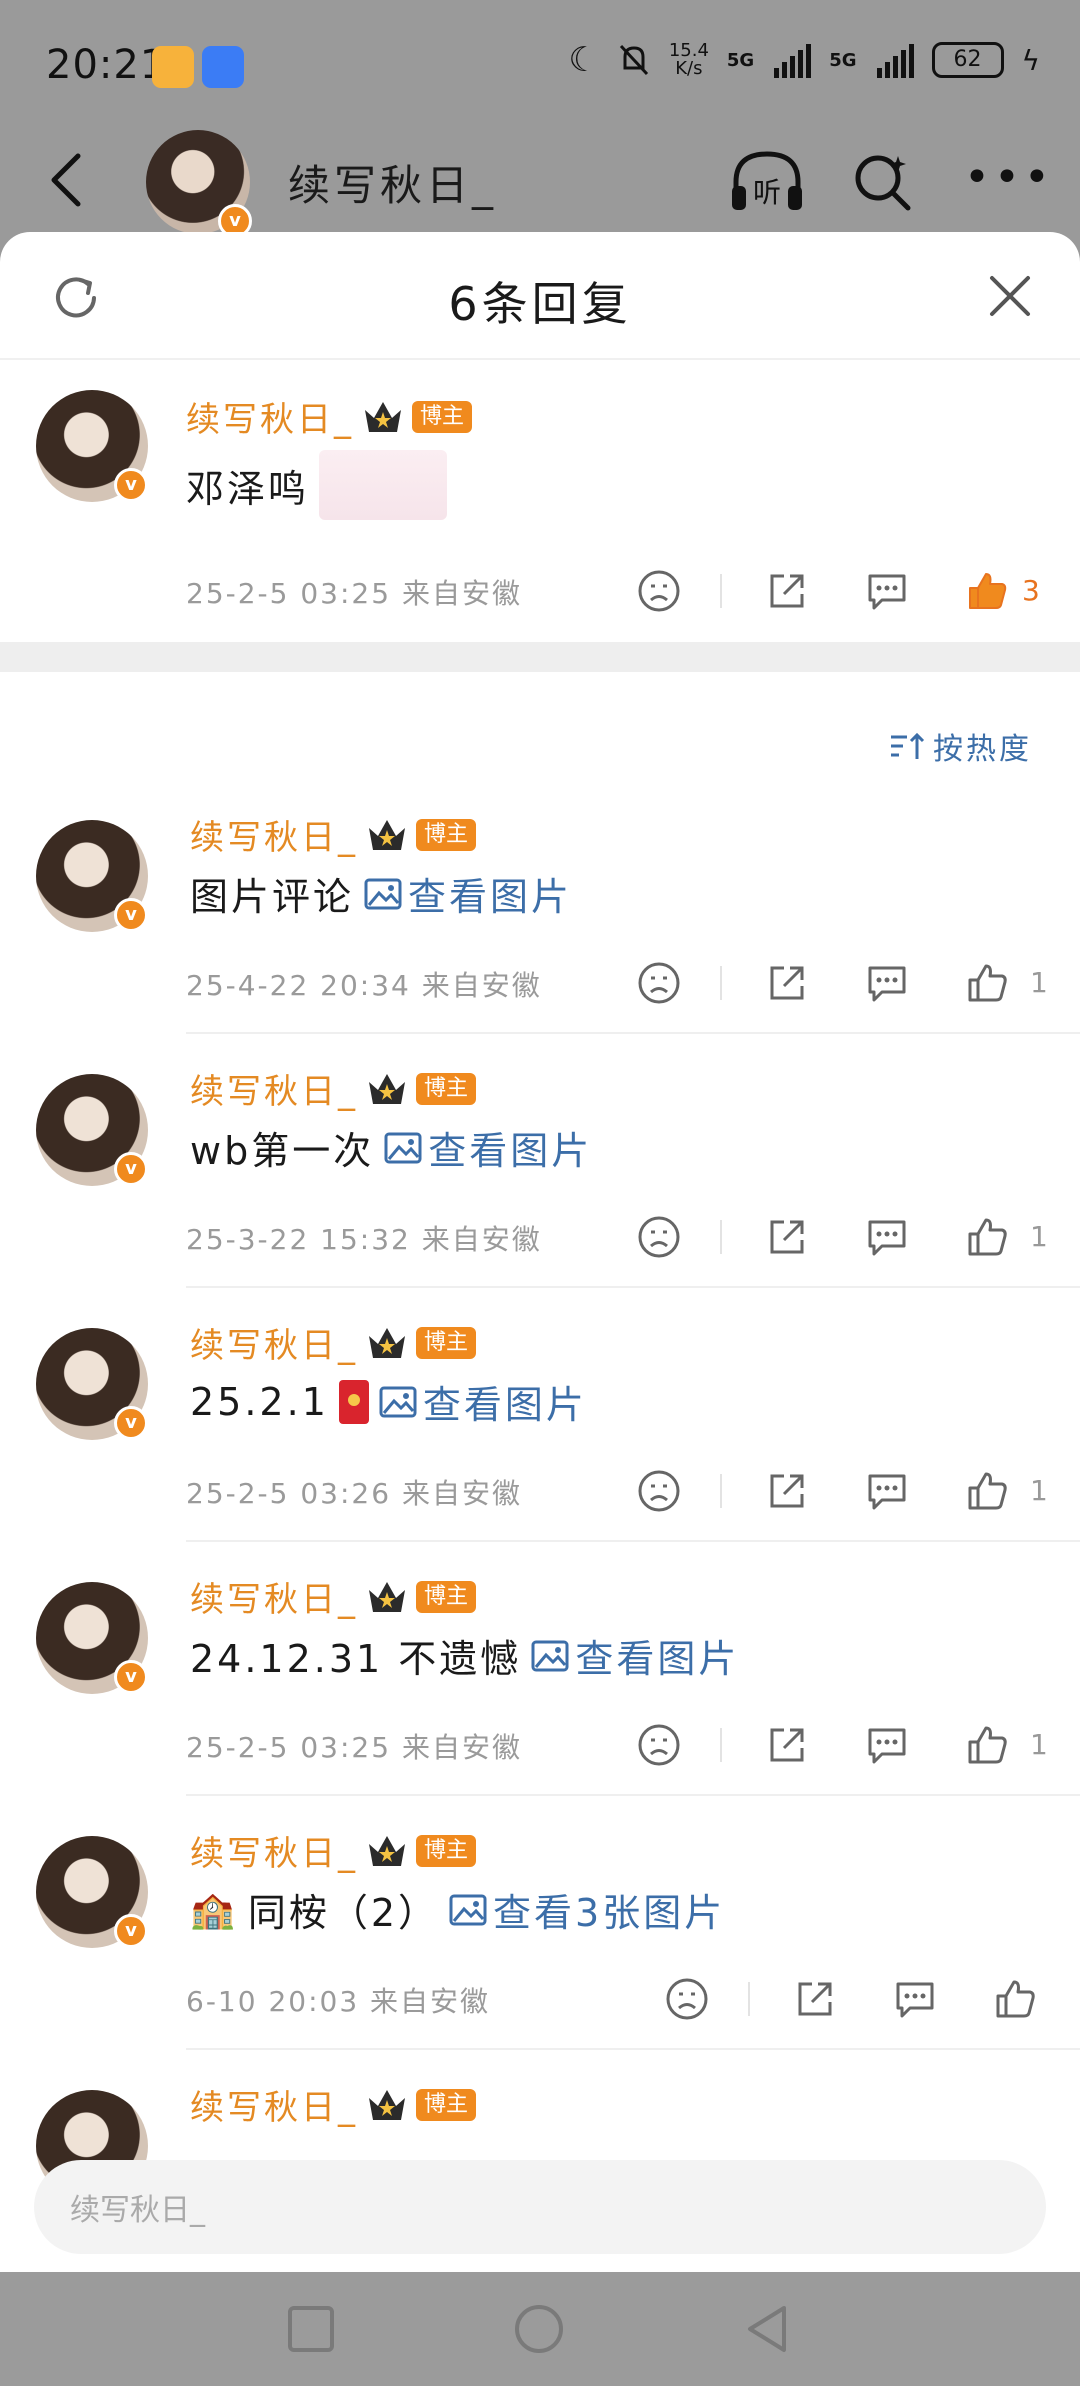 This screenshot has height=2386, width=1080. Describe the element at coordinates (882, 182) in the screenshot. I see `search-icon` at that location.